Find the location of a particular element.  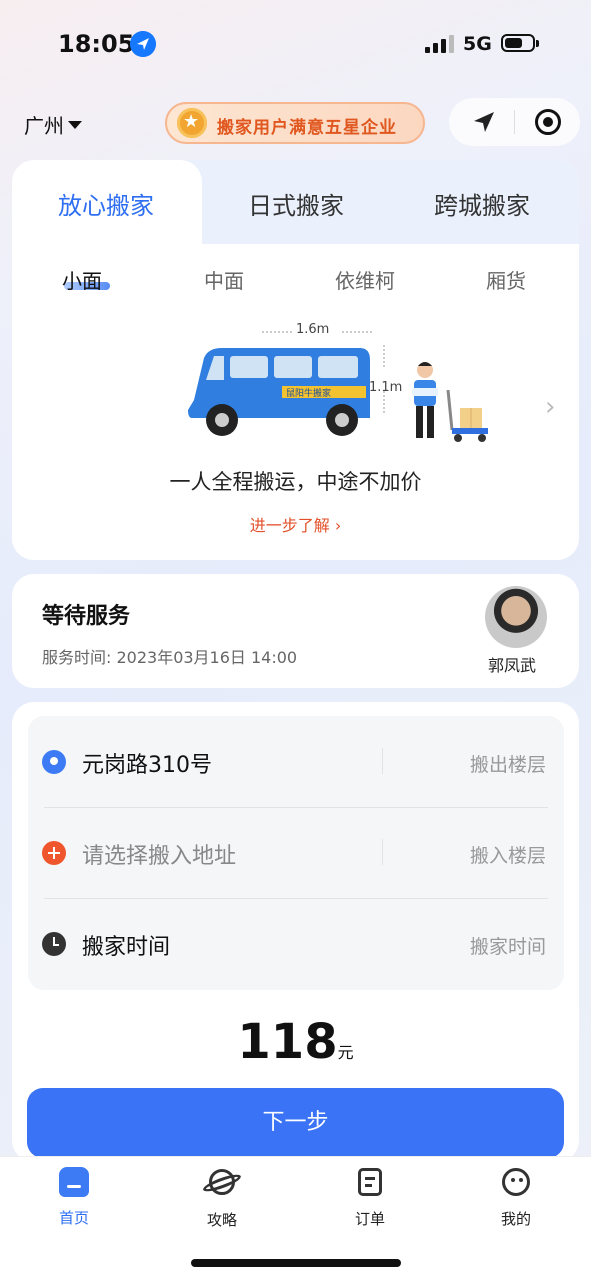

tab-home: 首页 is located at coordinates (74, 1197).